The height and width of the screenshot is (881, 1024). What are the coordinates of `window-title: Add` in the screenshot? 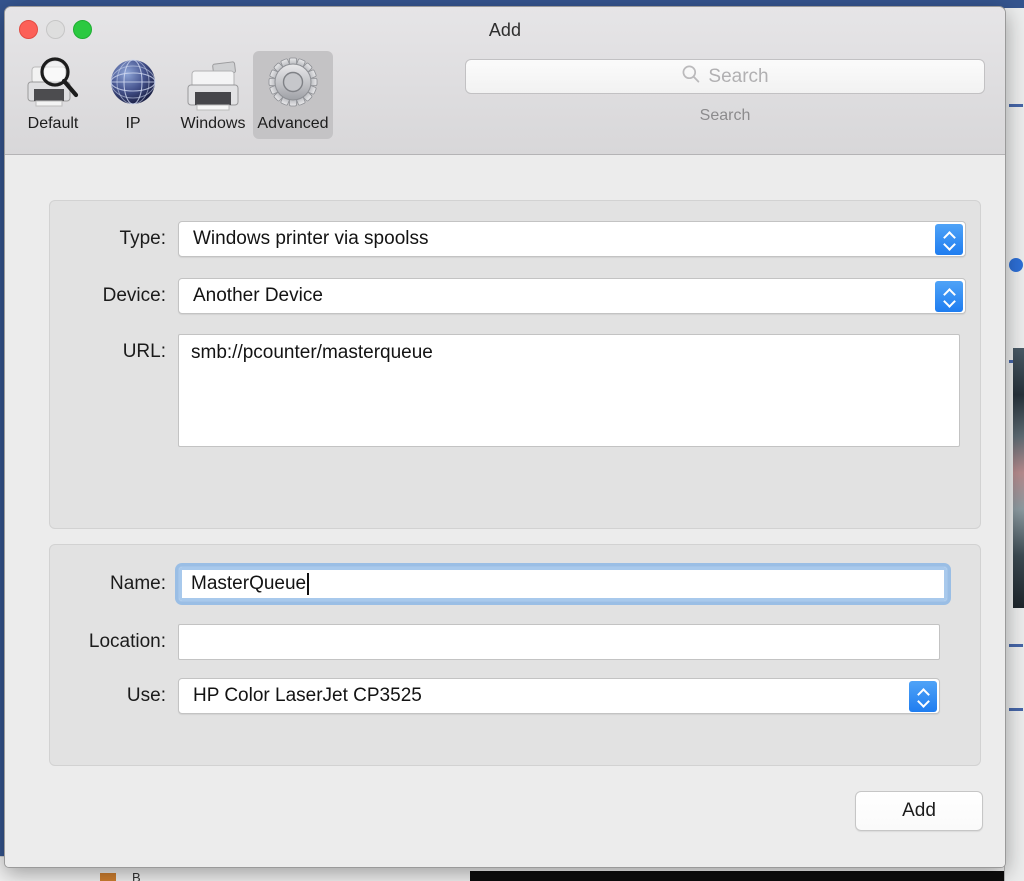 It's located at (505, 30).